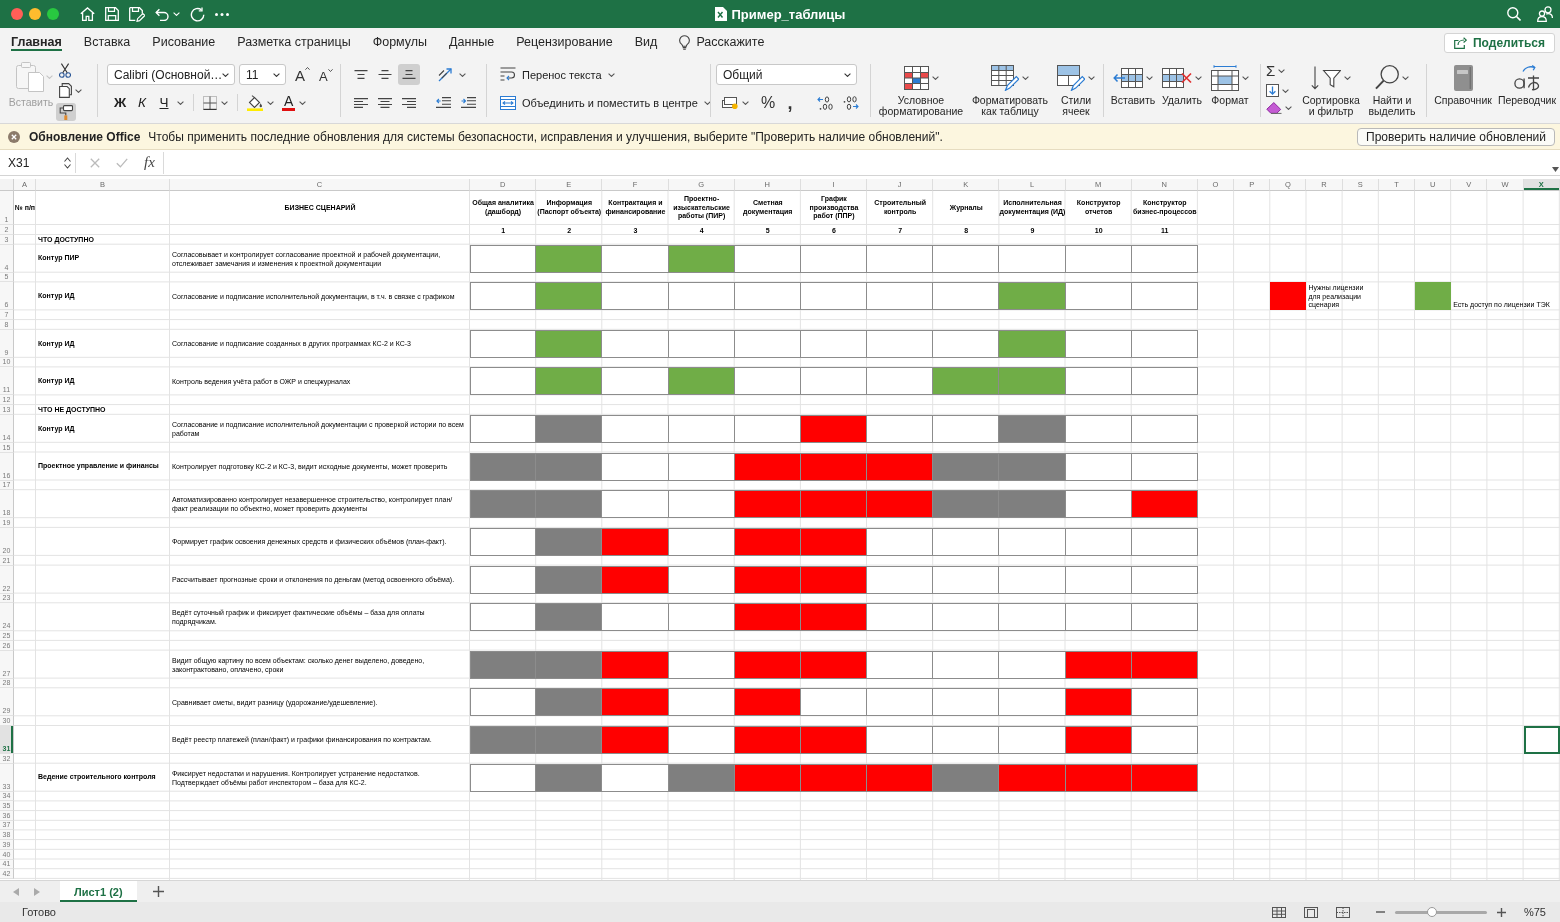 The width and height of the screenshot is (1560, 922). Describe the element at coordinates (1310, 912) in the screenshot. I see `page-layout-icon` at that location.